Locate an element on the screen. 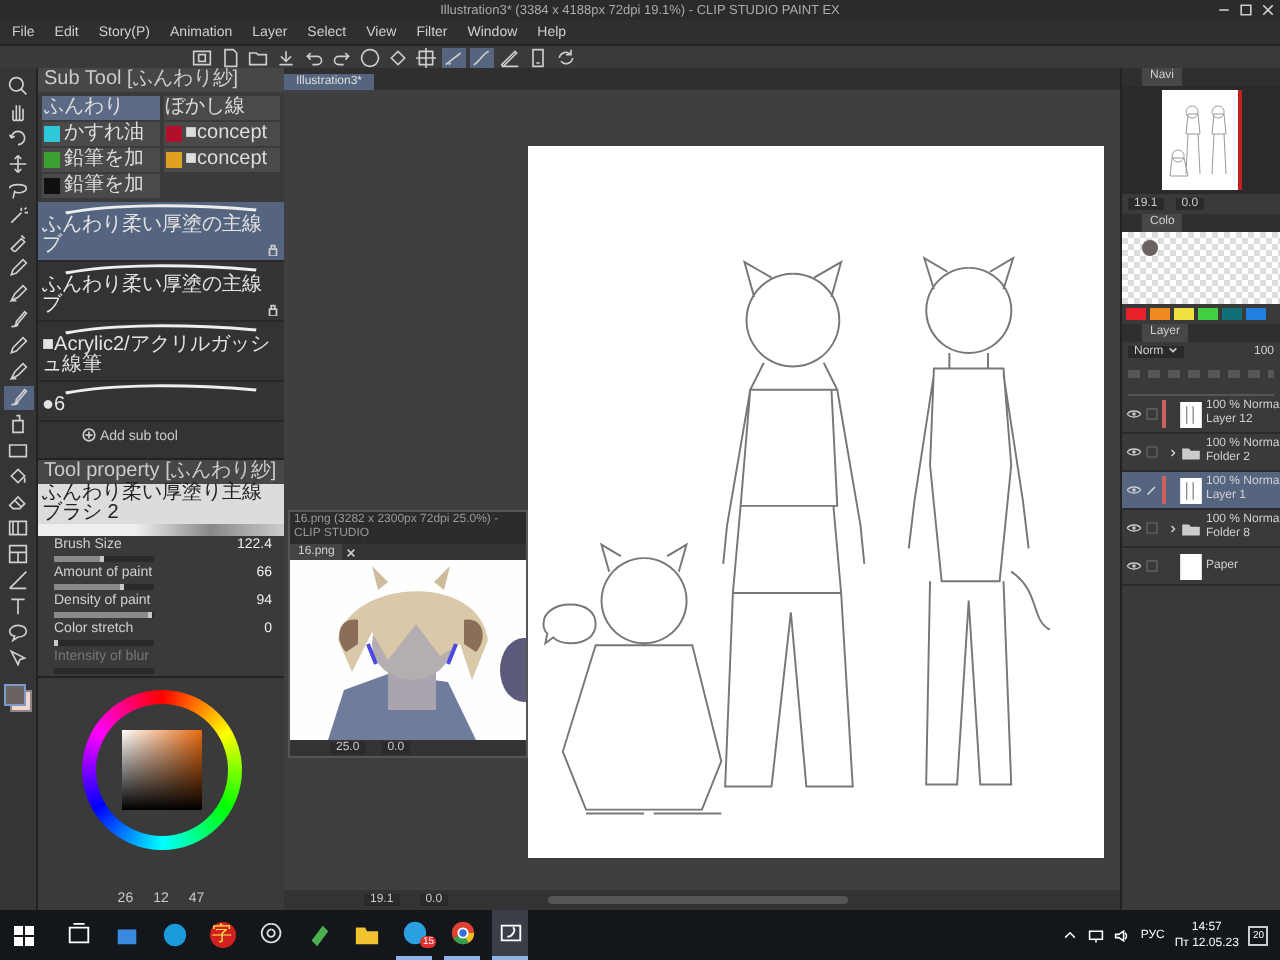 The width and height of the screenshot is (1280, 960). ruler-icon is located at coordinates (18, 580).